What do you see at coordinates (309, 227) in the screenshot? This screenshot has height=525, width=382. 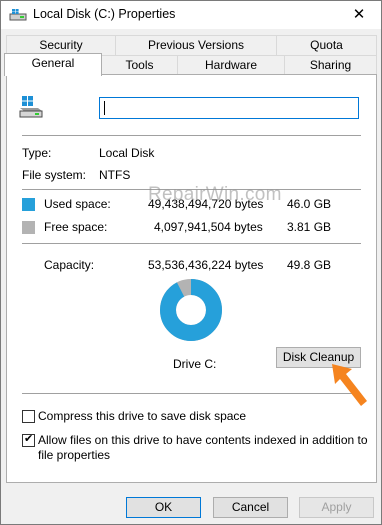 I see `free-space-size: 3.81 GB` at bounding box center [309, 227].